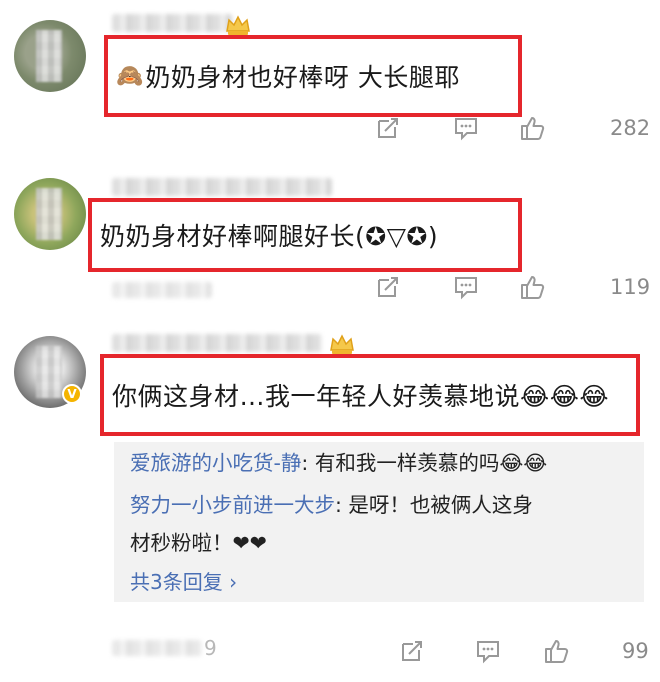 Image resolution: width=660 pixels, height=682 pixels. I want to click on comment-actions: 282, so click(519, 128).